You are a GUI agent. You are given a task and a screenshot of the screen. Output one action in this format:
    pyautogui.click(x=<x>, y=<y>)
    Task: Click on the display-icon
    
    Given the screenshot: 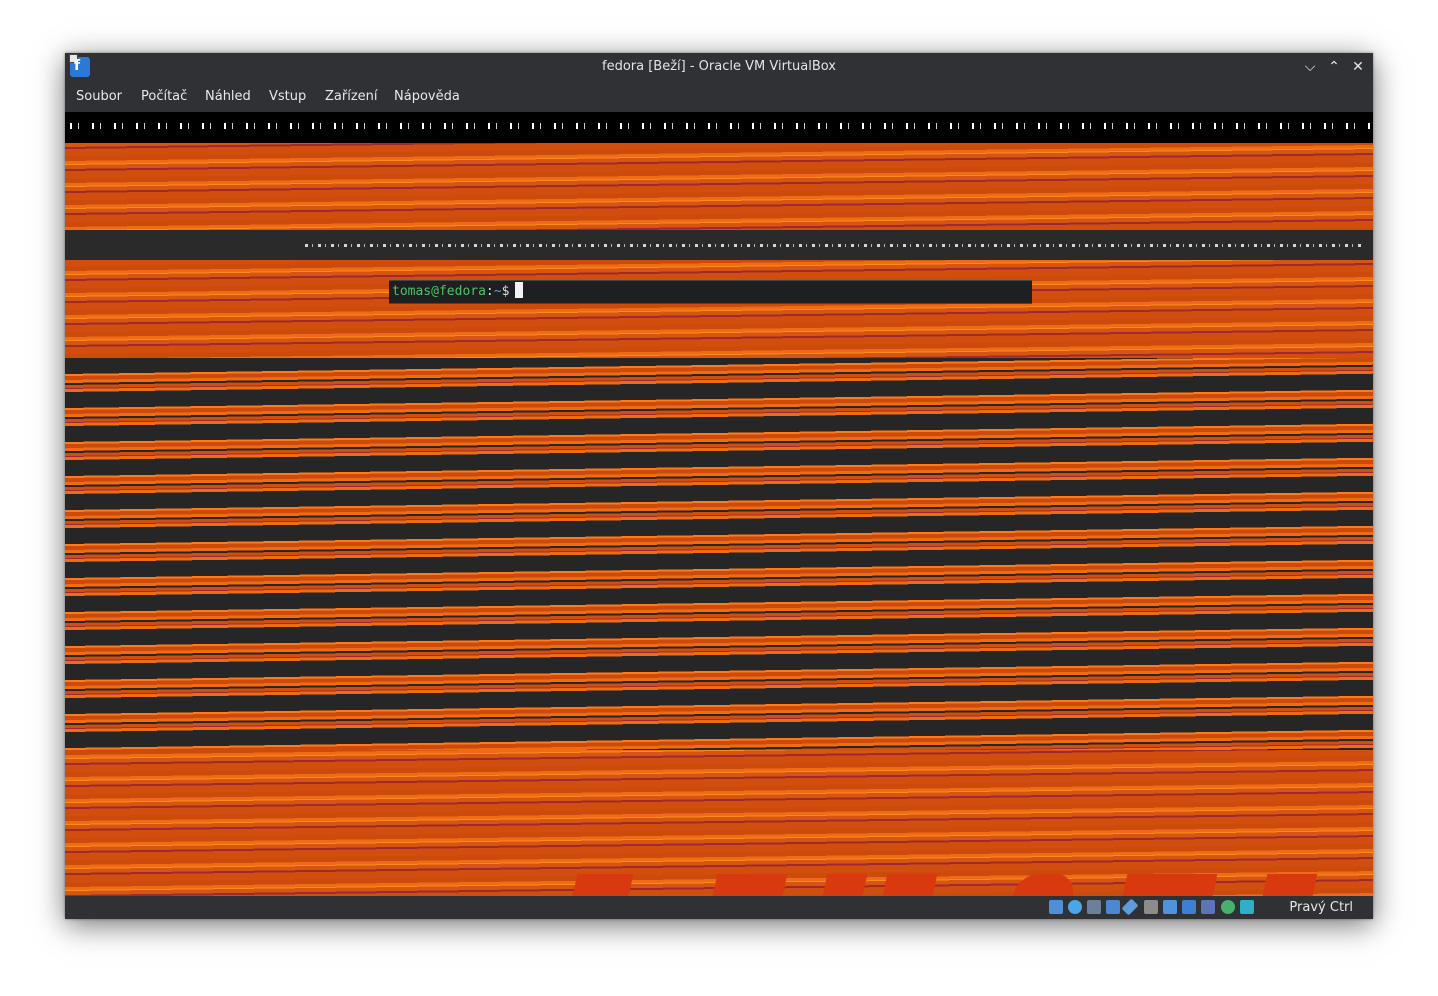 What is the action you would take?
    pyautogui.click(x=1170, y=907)
    